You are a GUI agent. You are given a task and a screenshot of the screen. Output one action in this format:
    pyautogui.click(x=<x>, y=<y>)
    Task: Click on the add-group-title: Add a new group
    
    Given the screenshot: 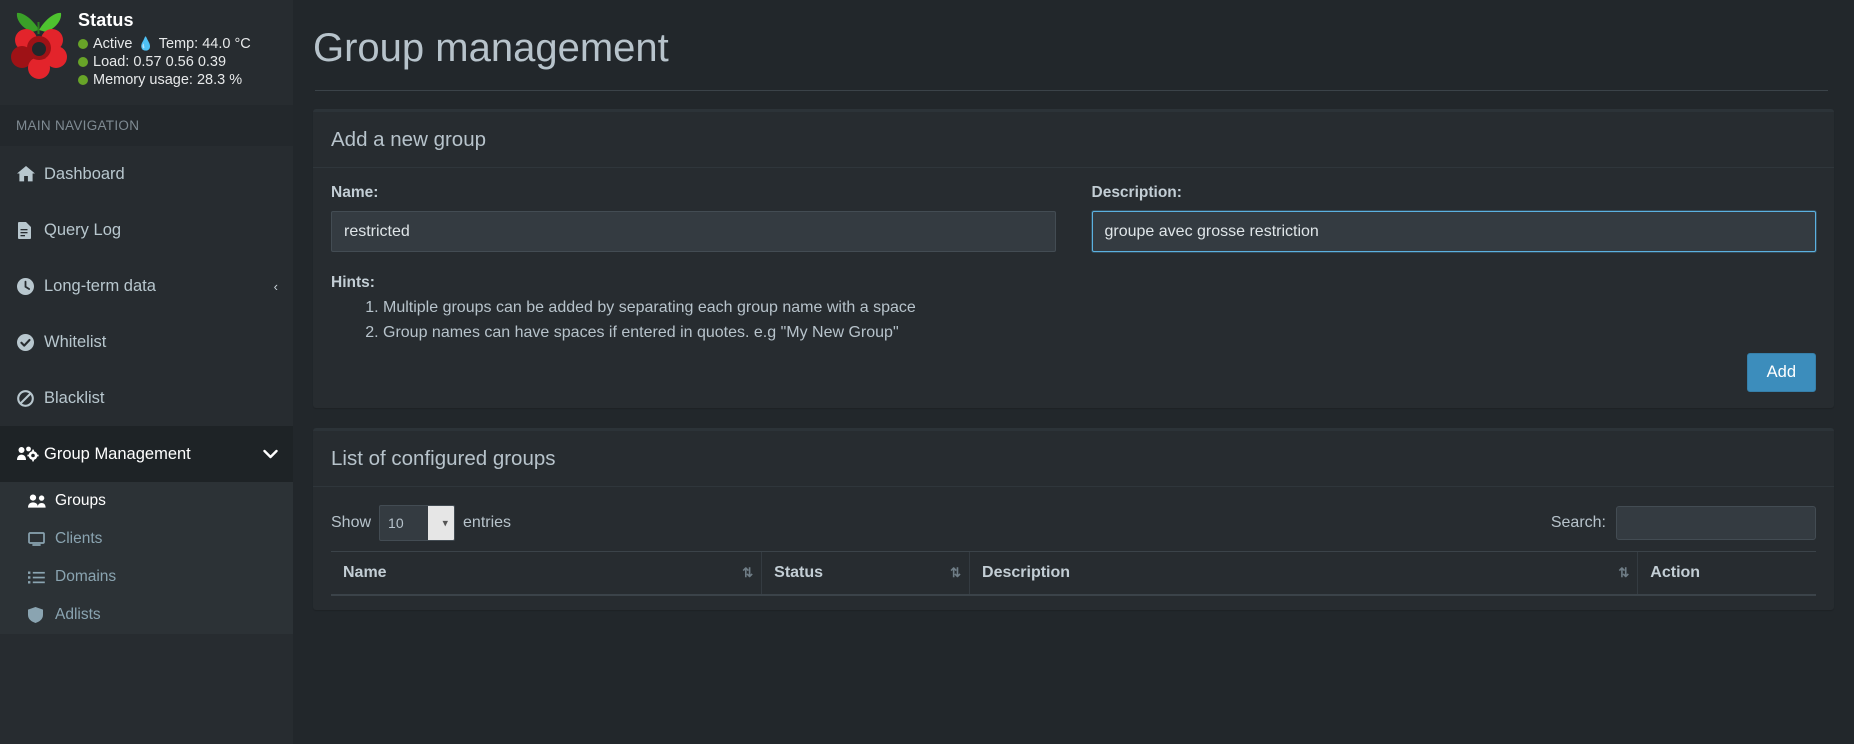 What is the action you would take?
    pyautogui.click(x=409, y=139)
    